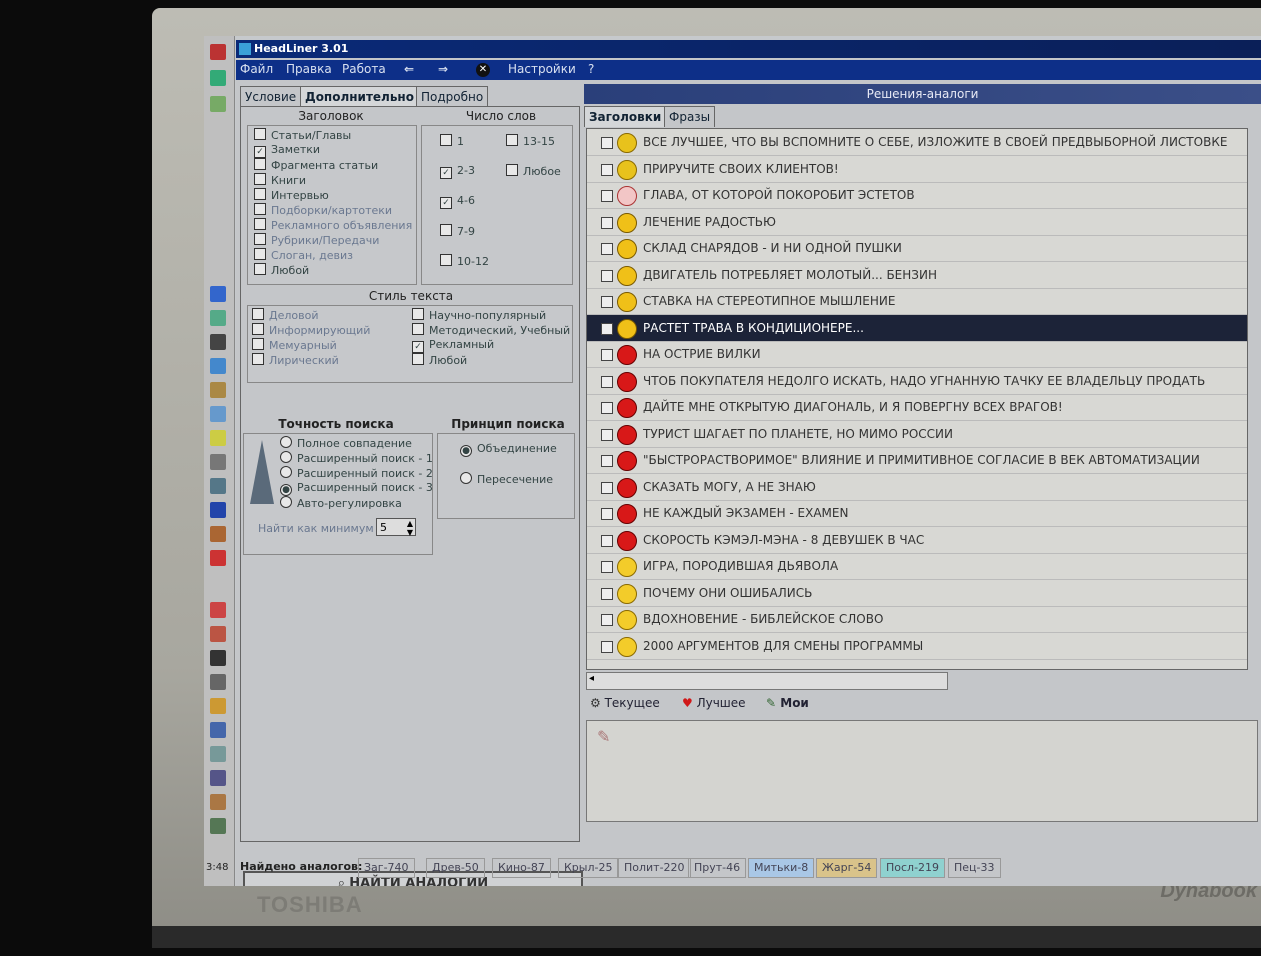  Describe the element at coordinates (333, 225) in the screenshot. I see `cb-ad: Рекламного объявления` at that location.